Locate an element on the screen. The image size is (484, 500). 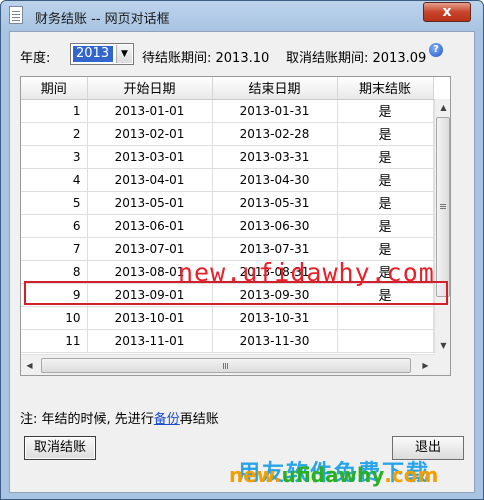
start-date-cell: 2013-06-01 is located at coordinates (150, 226).